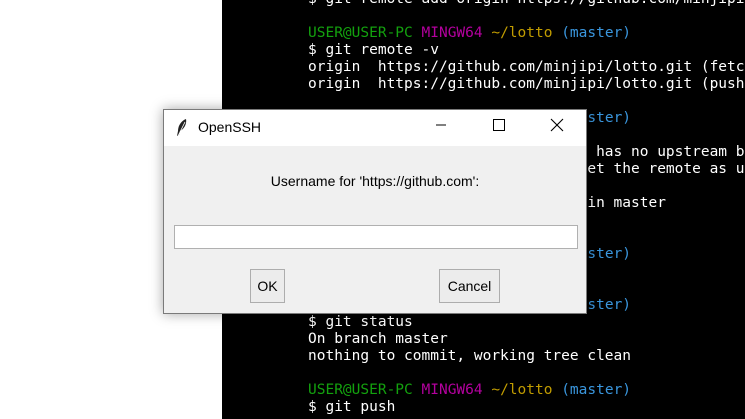 Image resolution: width=745 pixels, height=419 pixels. Describe the element at coordinates (469, 286) in the screenshot. I see `cancel-button: Cancel` at that location.